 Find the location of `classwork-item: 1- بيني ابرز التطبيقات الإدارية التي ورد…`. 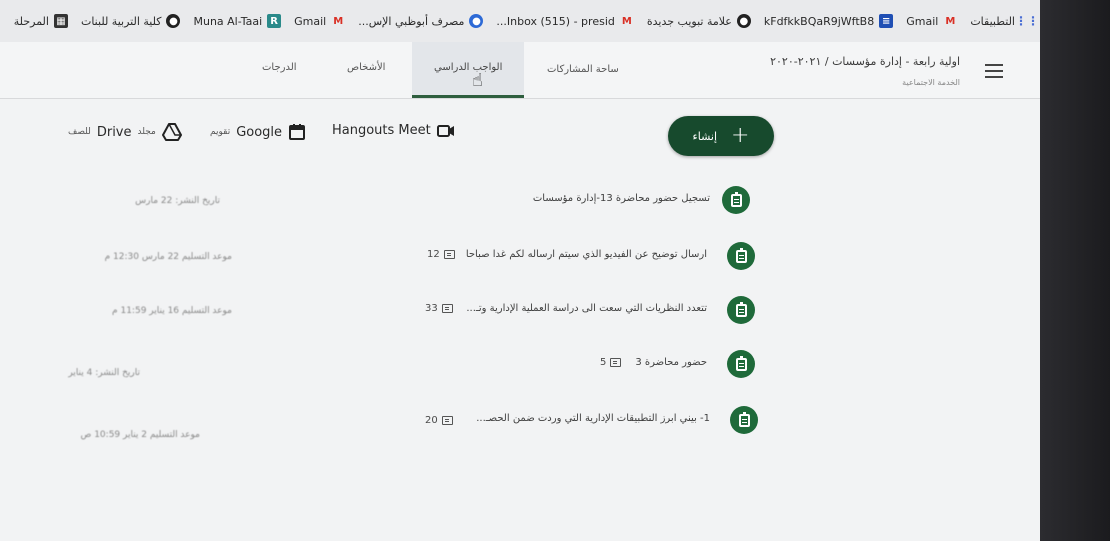

classwork-item: 1- بيني ابرز التطبيقات الإدارية التي ورد… is located at coordinates (520, 420).